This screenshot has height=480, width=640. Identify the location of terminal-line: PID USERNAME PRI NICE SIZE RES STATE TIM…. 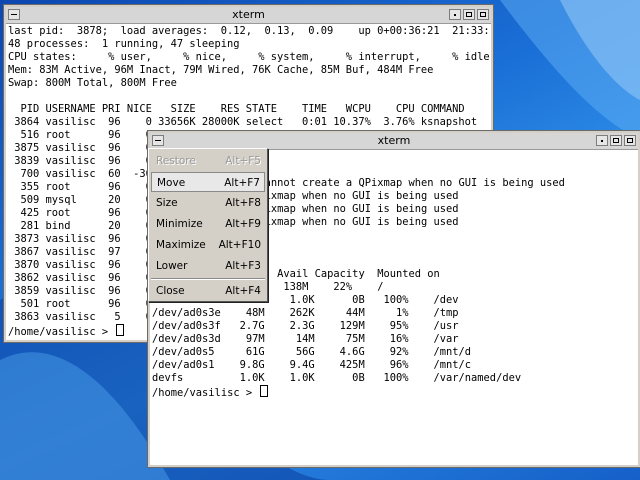
(236, 109).